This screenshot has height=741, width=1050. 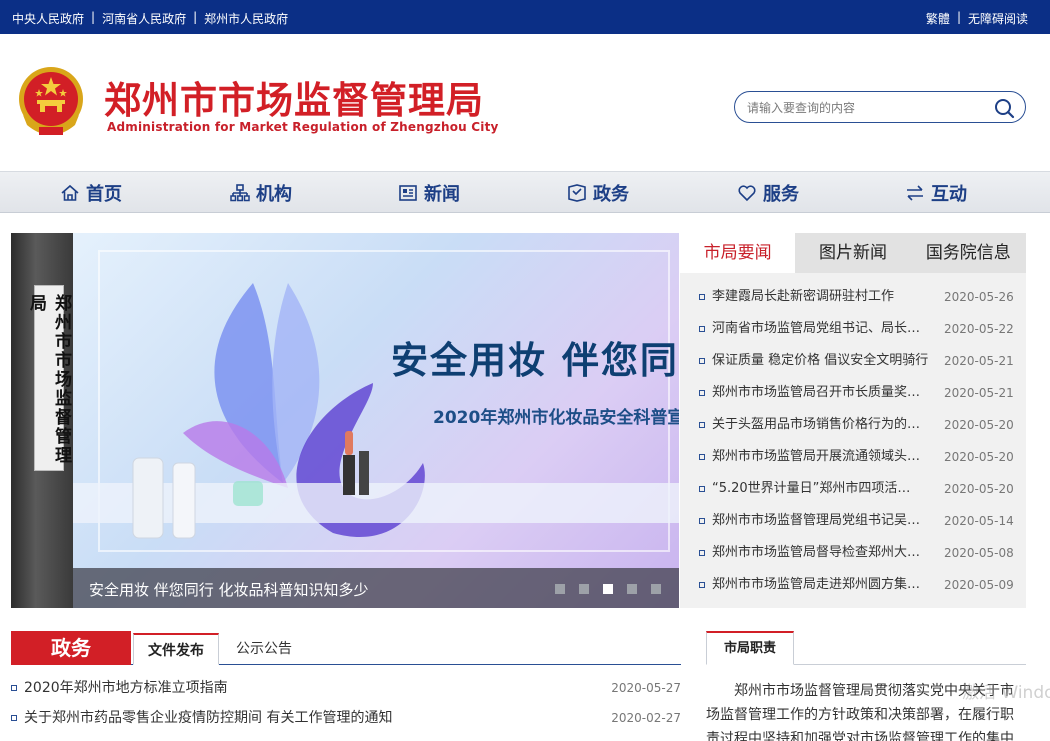 I want to click on list-item: 河南省市场监管局党组书记、局长… 2020-05-22, so click(x=853, y=329).